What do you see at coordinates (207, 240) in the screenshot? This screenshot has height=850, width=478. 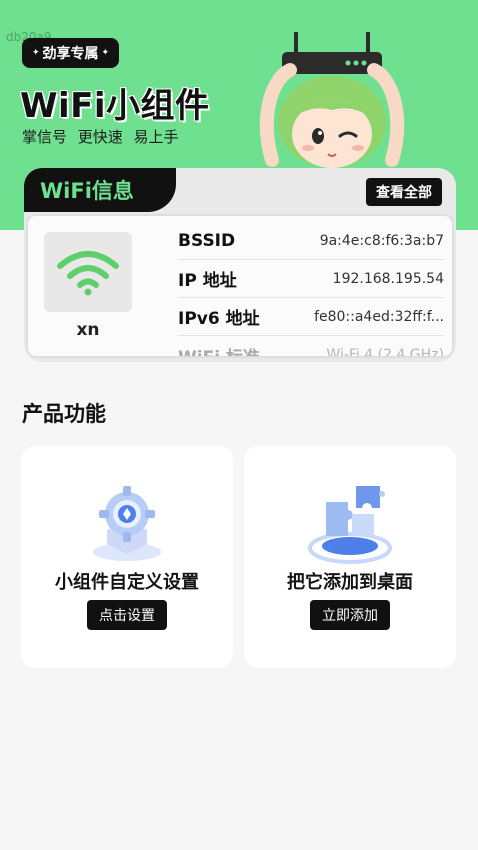 I see `info-row-label: BSSID` at bounding box center [207, 240].